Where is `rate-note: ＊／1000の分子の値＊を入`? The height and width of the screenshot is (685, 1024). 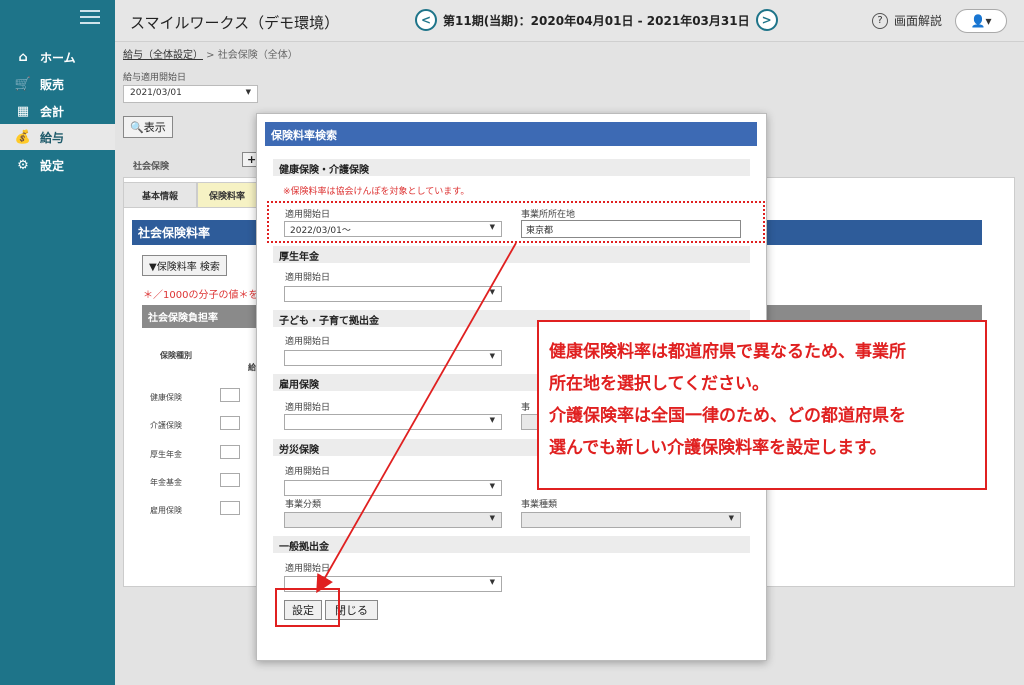 rate-note: ＊／1000の分子の値＊を入 is located at coordinates (206, 295).